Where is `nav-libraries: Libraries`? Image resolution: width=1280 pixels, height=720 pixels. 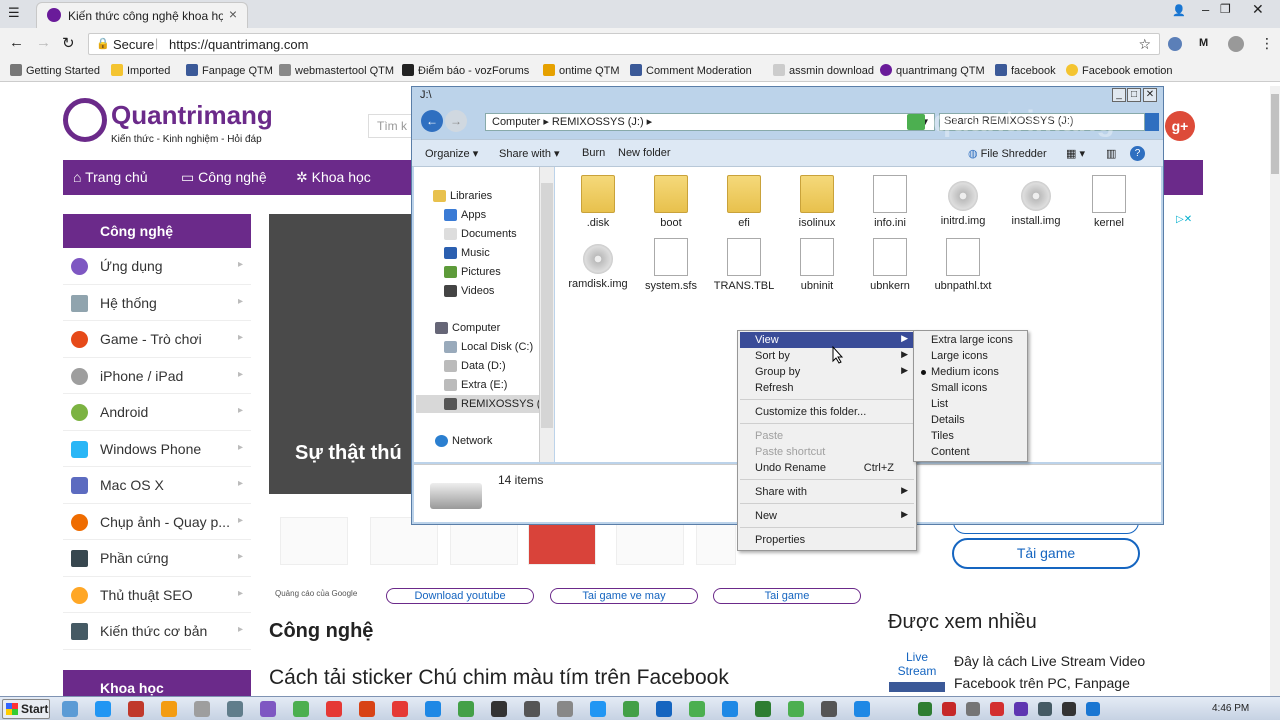
nav-libraries: Libraries is located at coordinates (462, 196).